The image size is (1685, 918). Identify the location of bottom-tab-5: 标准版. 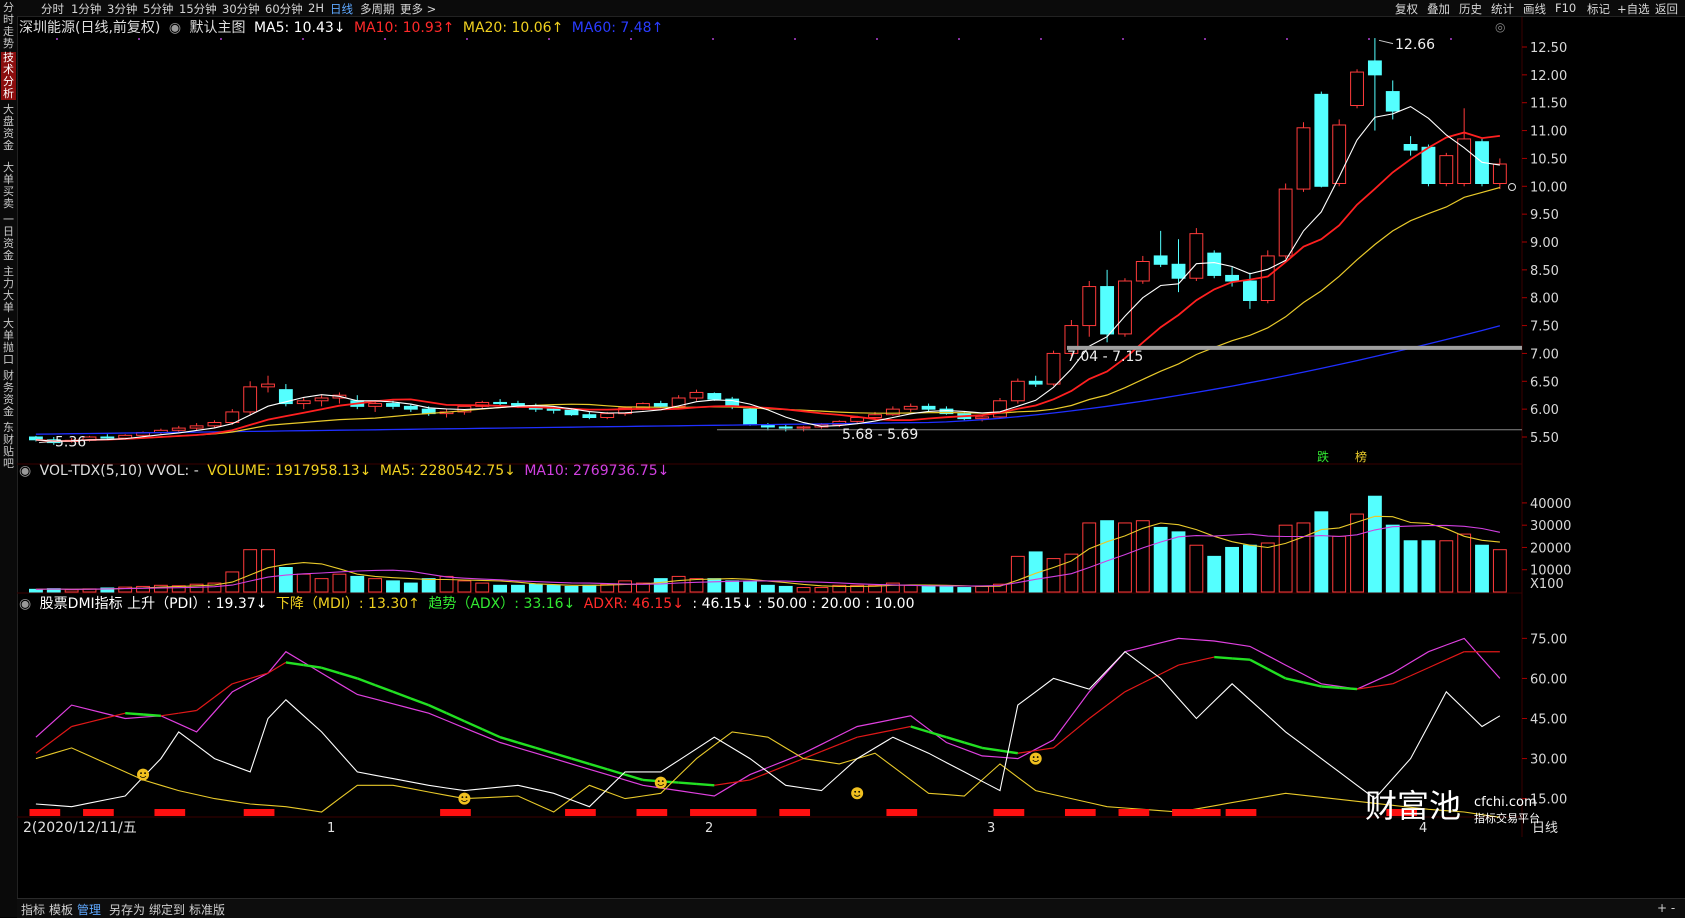
(207, 909).